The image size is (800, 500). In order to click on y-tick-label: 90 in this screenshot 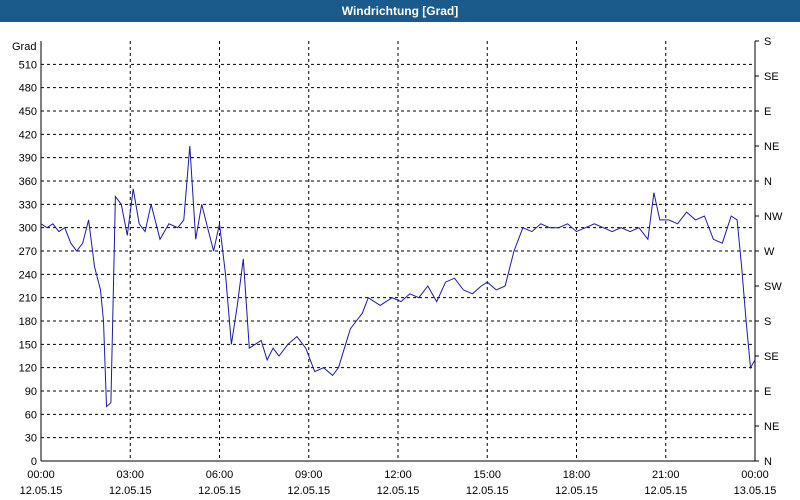, I will do `click(31, 392)`.